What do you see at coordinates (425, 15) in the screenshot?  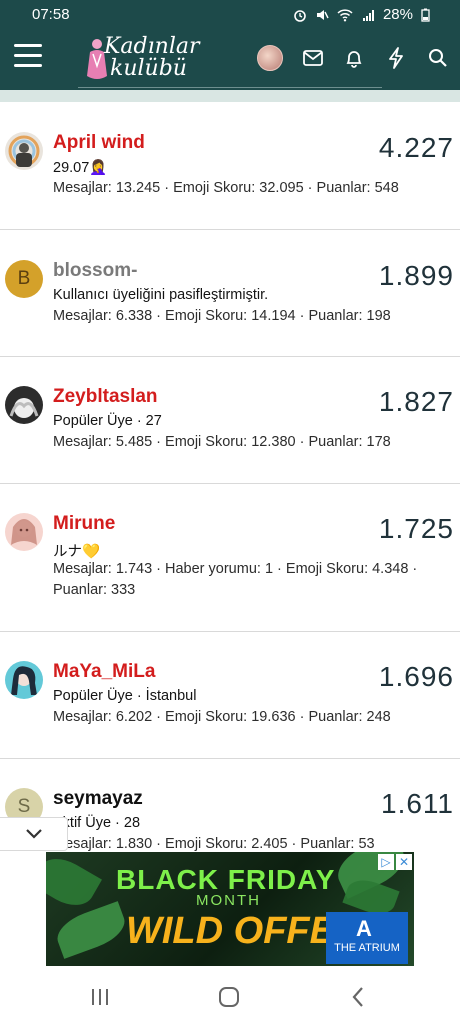 I see `battery-icon` at bounding box center [425, 15].